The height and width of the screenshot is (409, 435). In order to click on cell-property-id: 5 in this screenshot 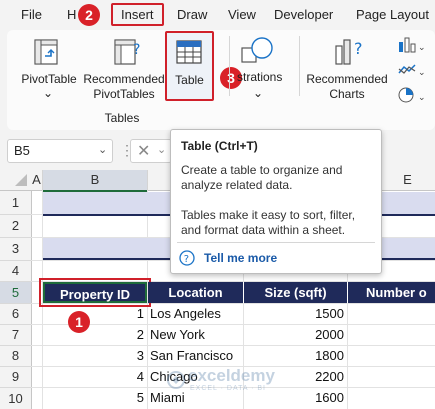, I will do `click(93, 397)`.